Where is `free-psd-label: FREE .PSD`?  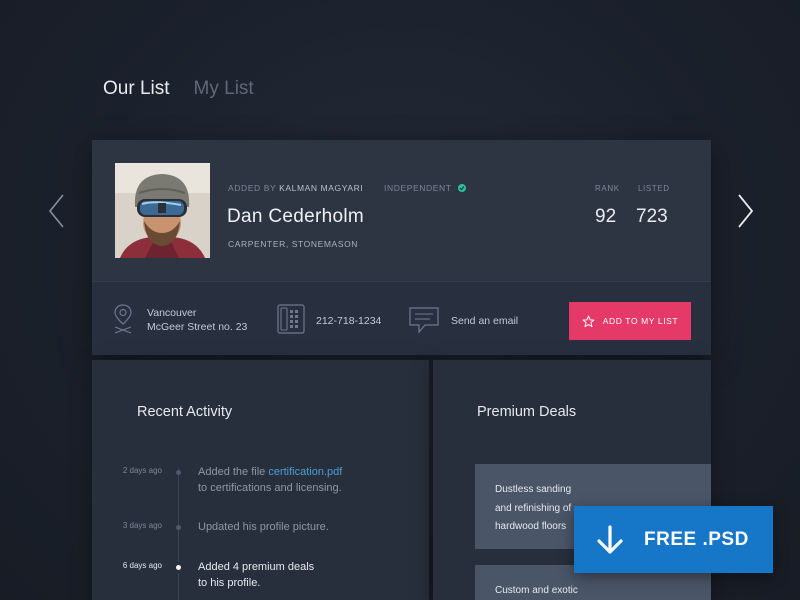 free-psd-label: FREE .PSD is located at coordinates (696, 539).